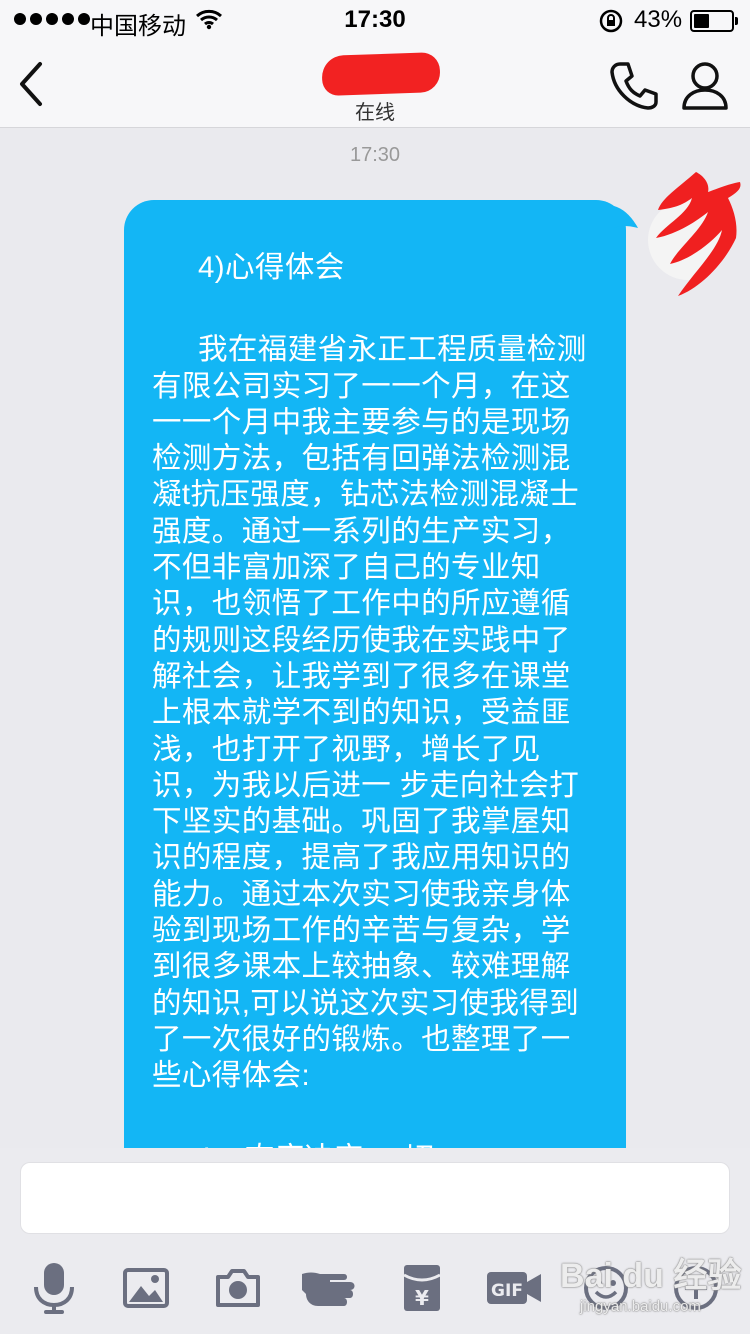  What do you see at coordinates (146, 1288) in the screenshot?
I see `image-icon` at bounding box center [146, 1288].